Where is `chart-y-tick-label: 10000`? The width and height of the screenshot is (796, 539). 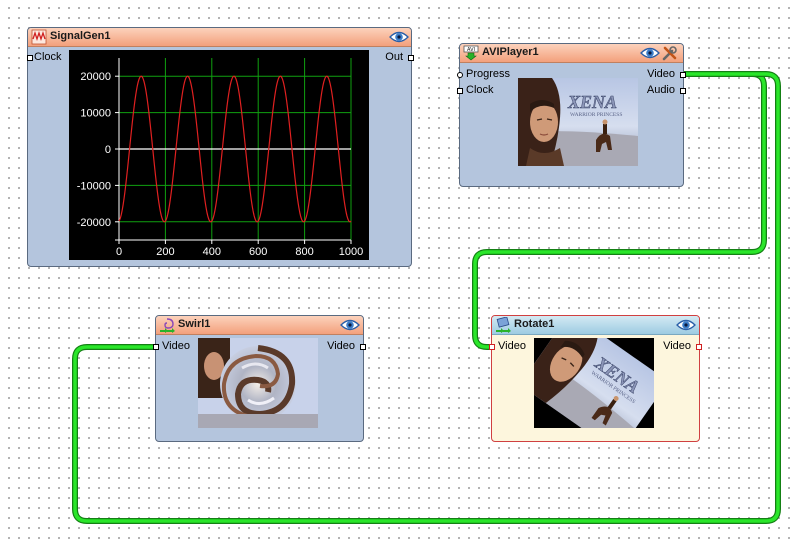 chart-y-tick-label: 10000 is located at coordinates (95, 114).